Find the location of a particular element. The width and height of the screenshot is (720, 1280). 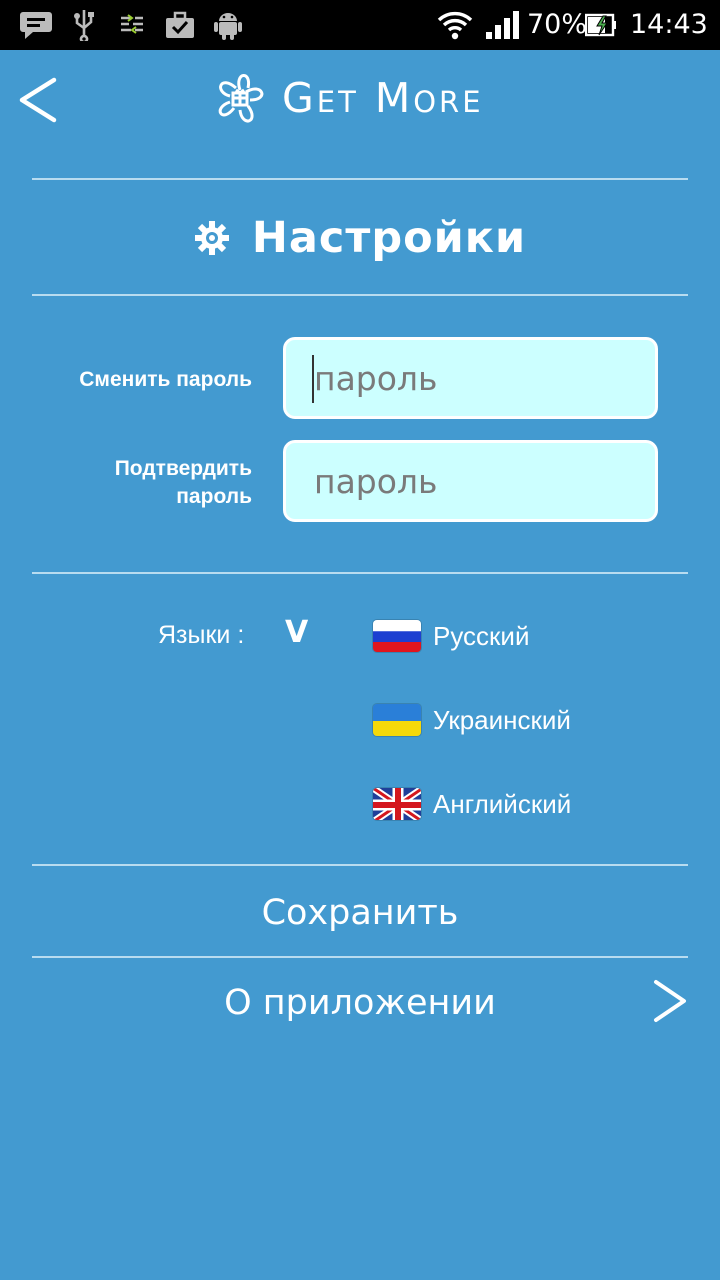

chevron-left-icon is located at coordinates (38, 100).